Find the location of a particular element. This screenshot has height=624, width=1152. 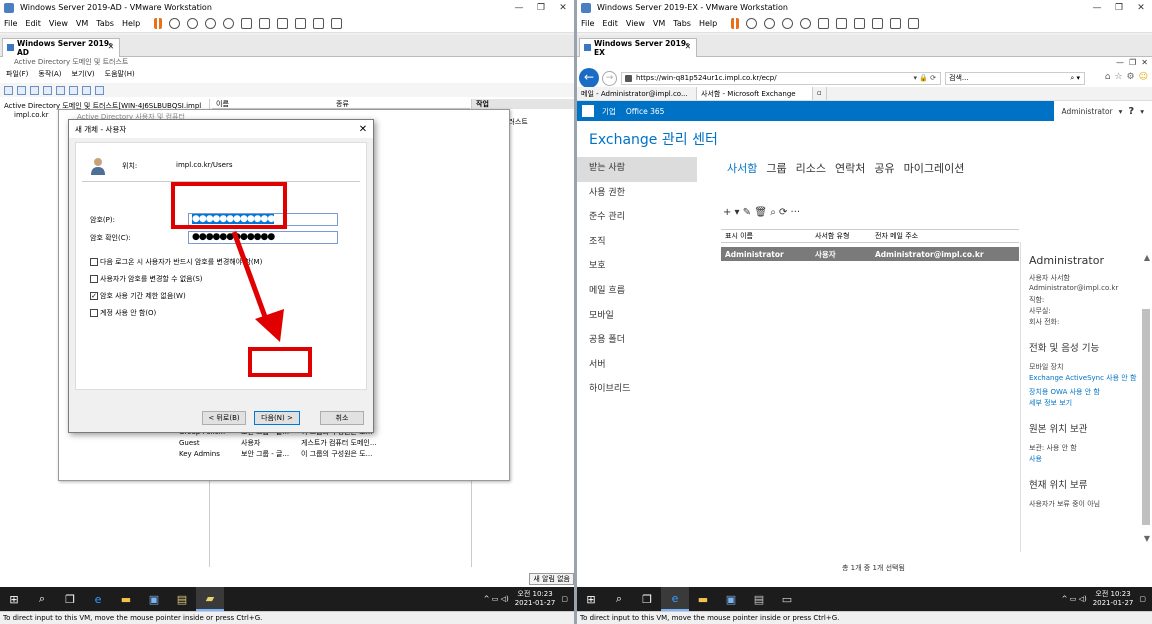

nav-permissions: 사용 권한 is located at coordinates (637, 194).